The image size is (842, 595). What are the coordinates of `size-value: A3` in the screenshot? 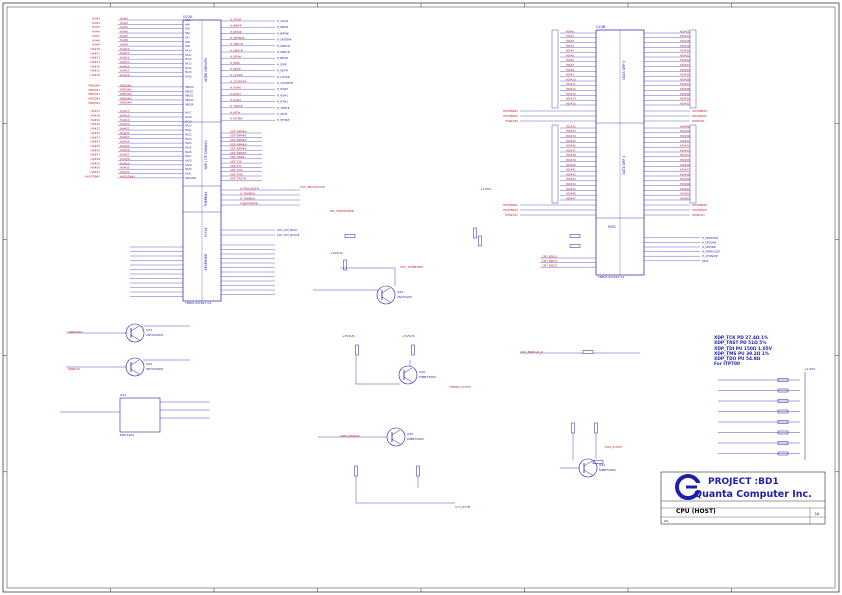 It's located at (666, 521).